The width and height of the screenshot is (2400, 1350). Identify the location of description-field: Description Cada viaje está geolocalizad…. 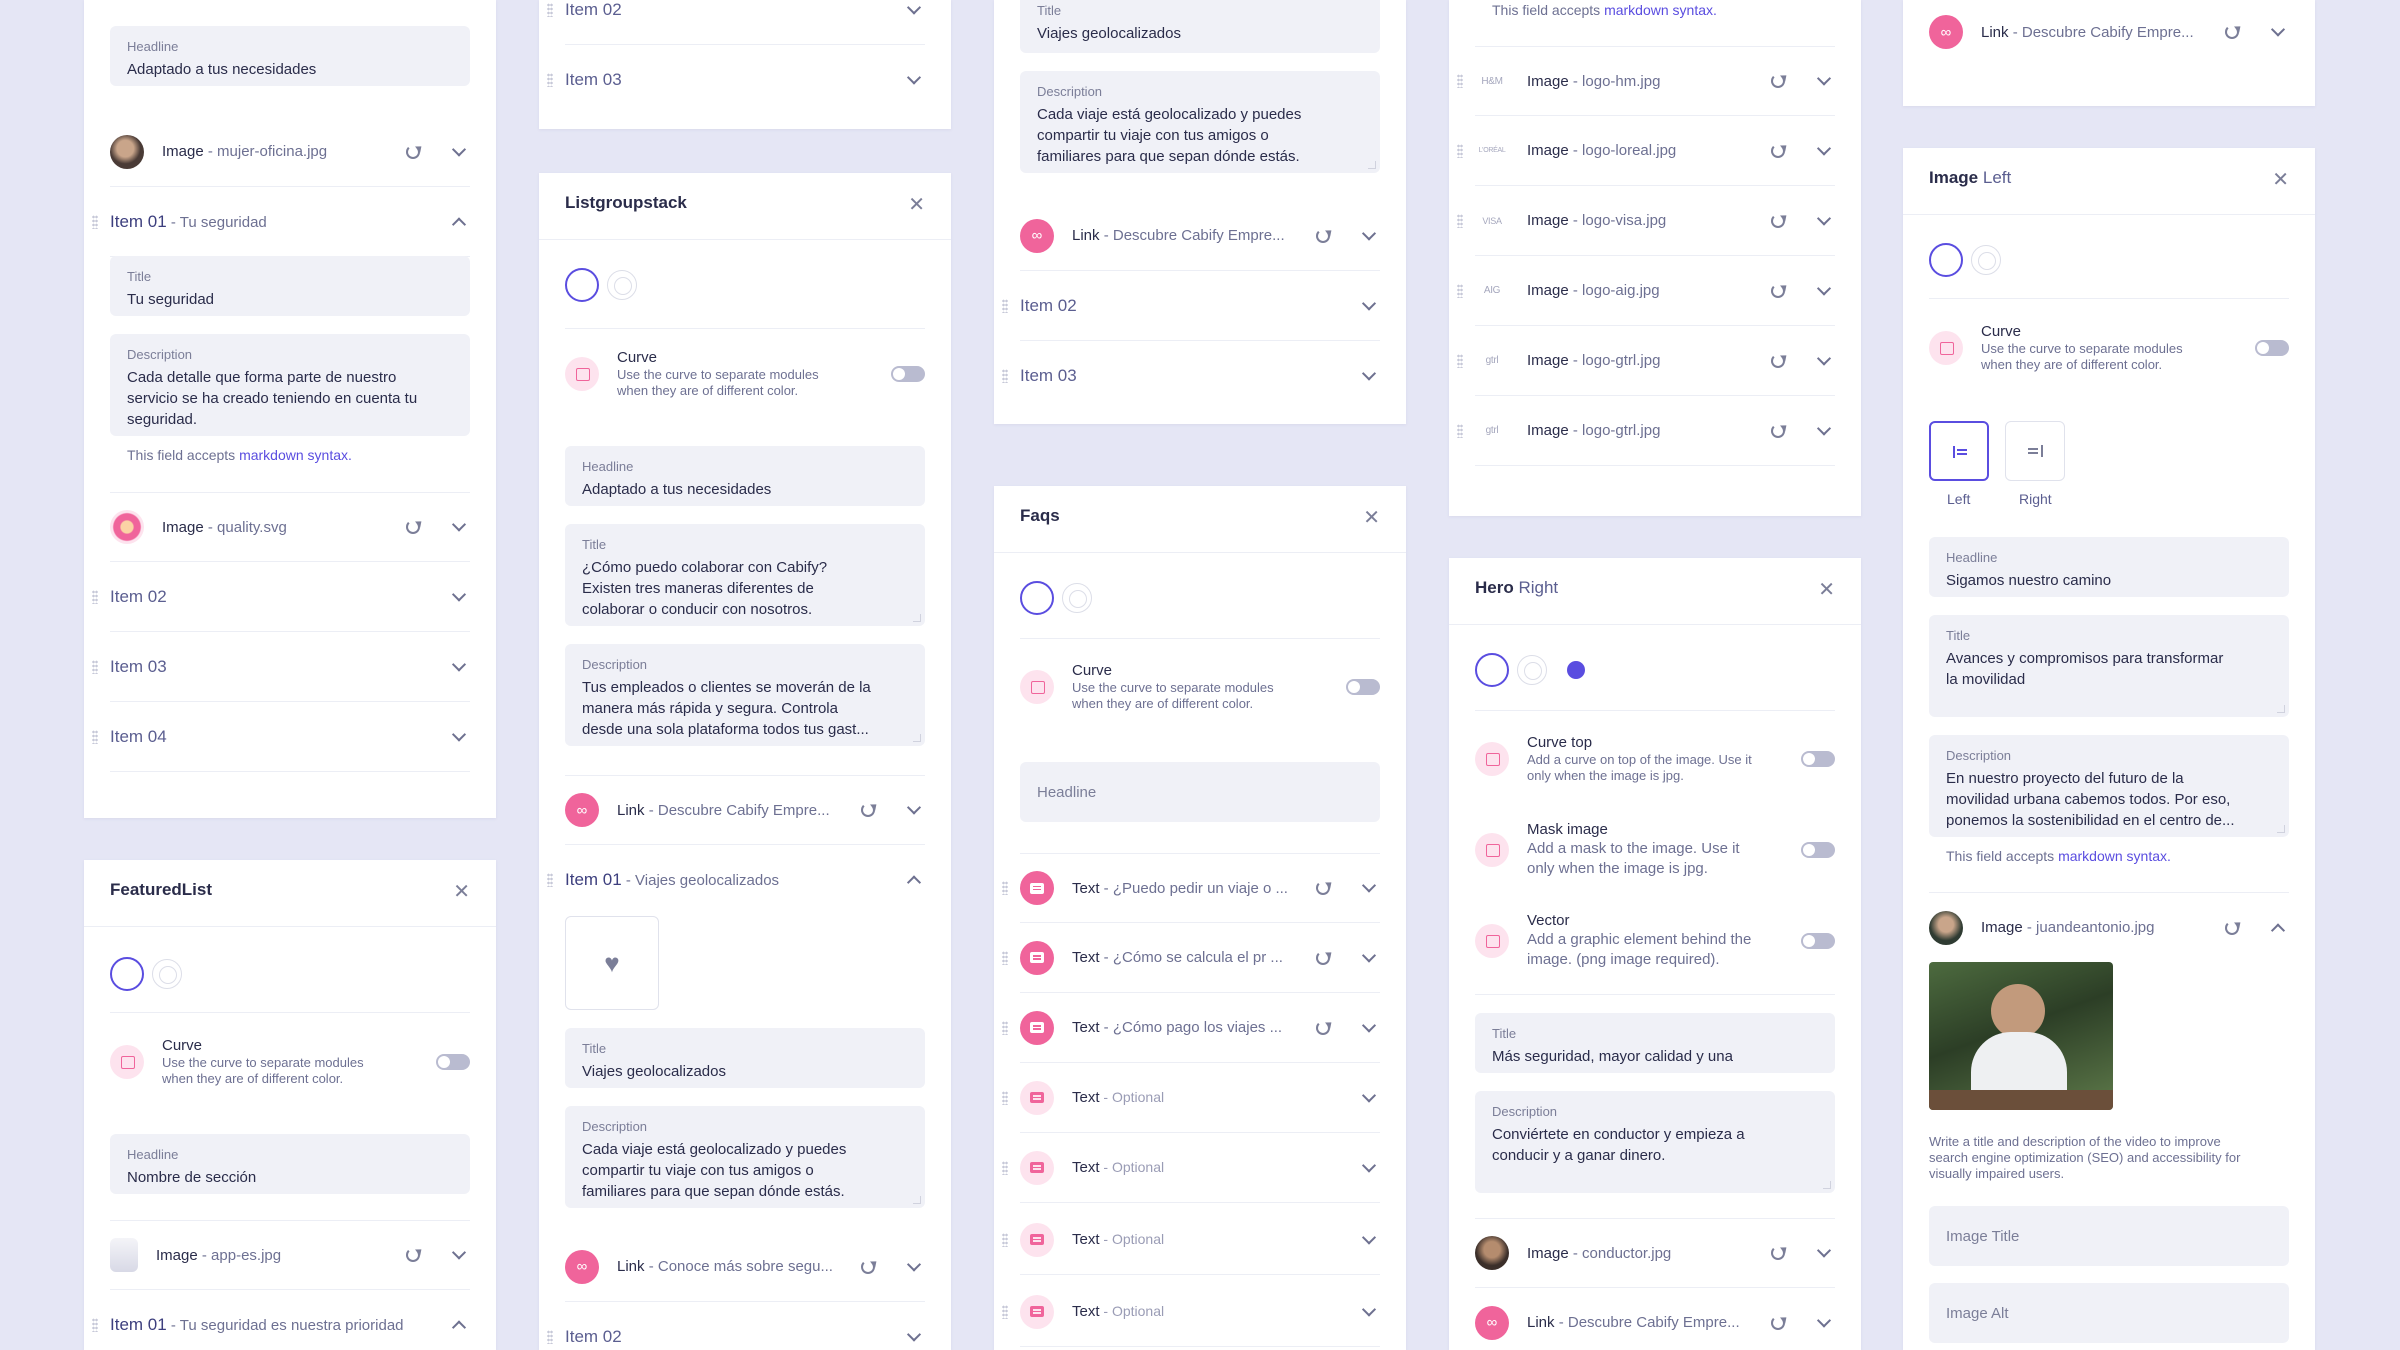
(745, 1157).